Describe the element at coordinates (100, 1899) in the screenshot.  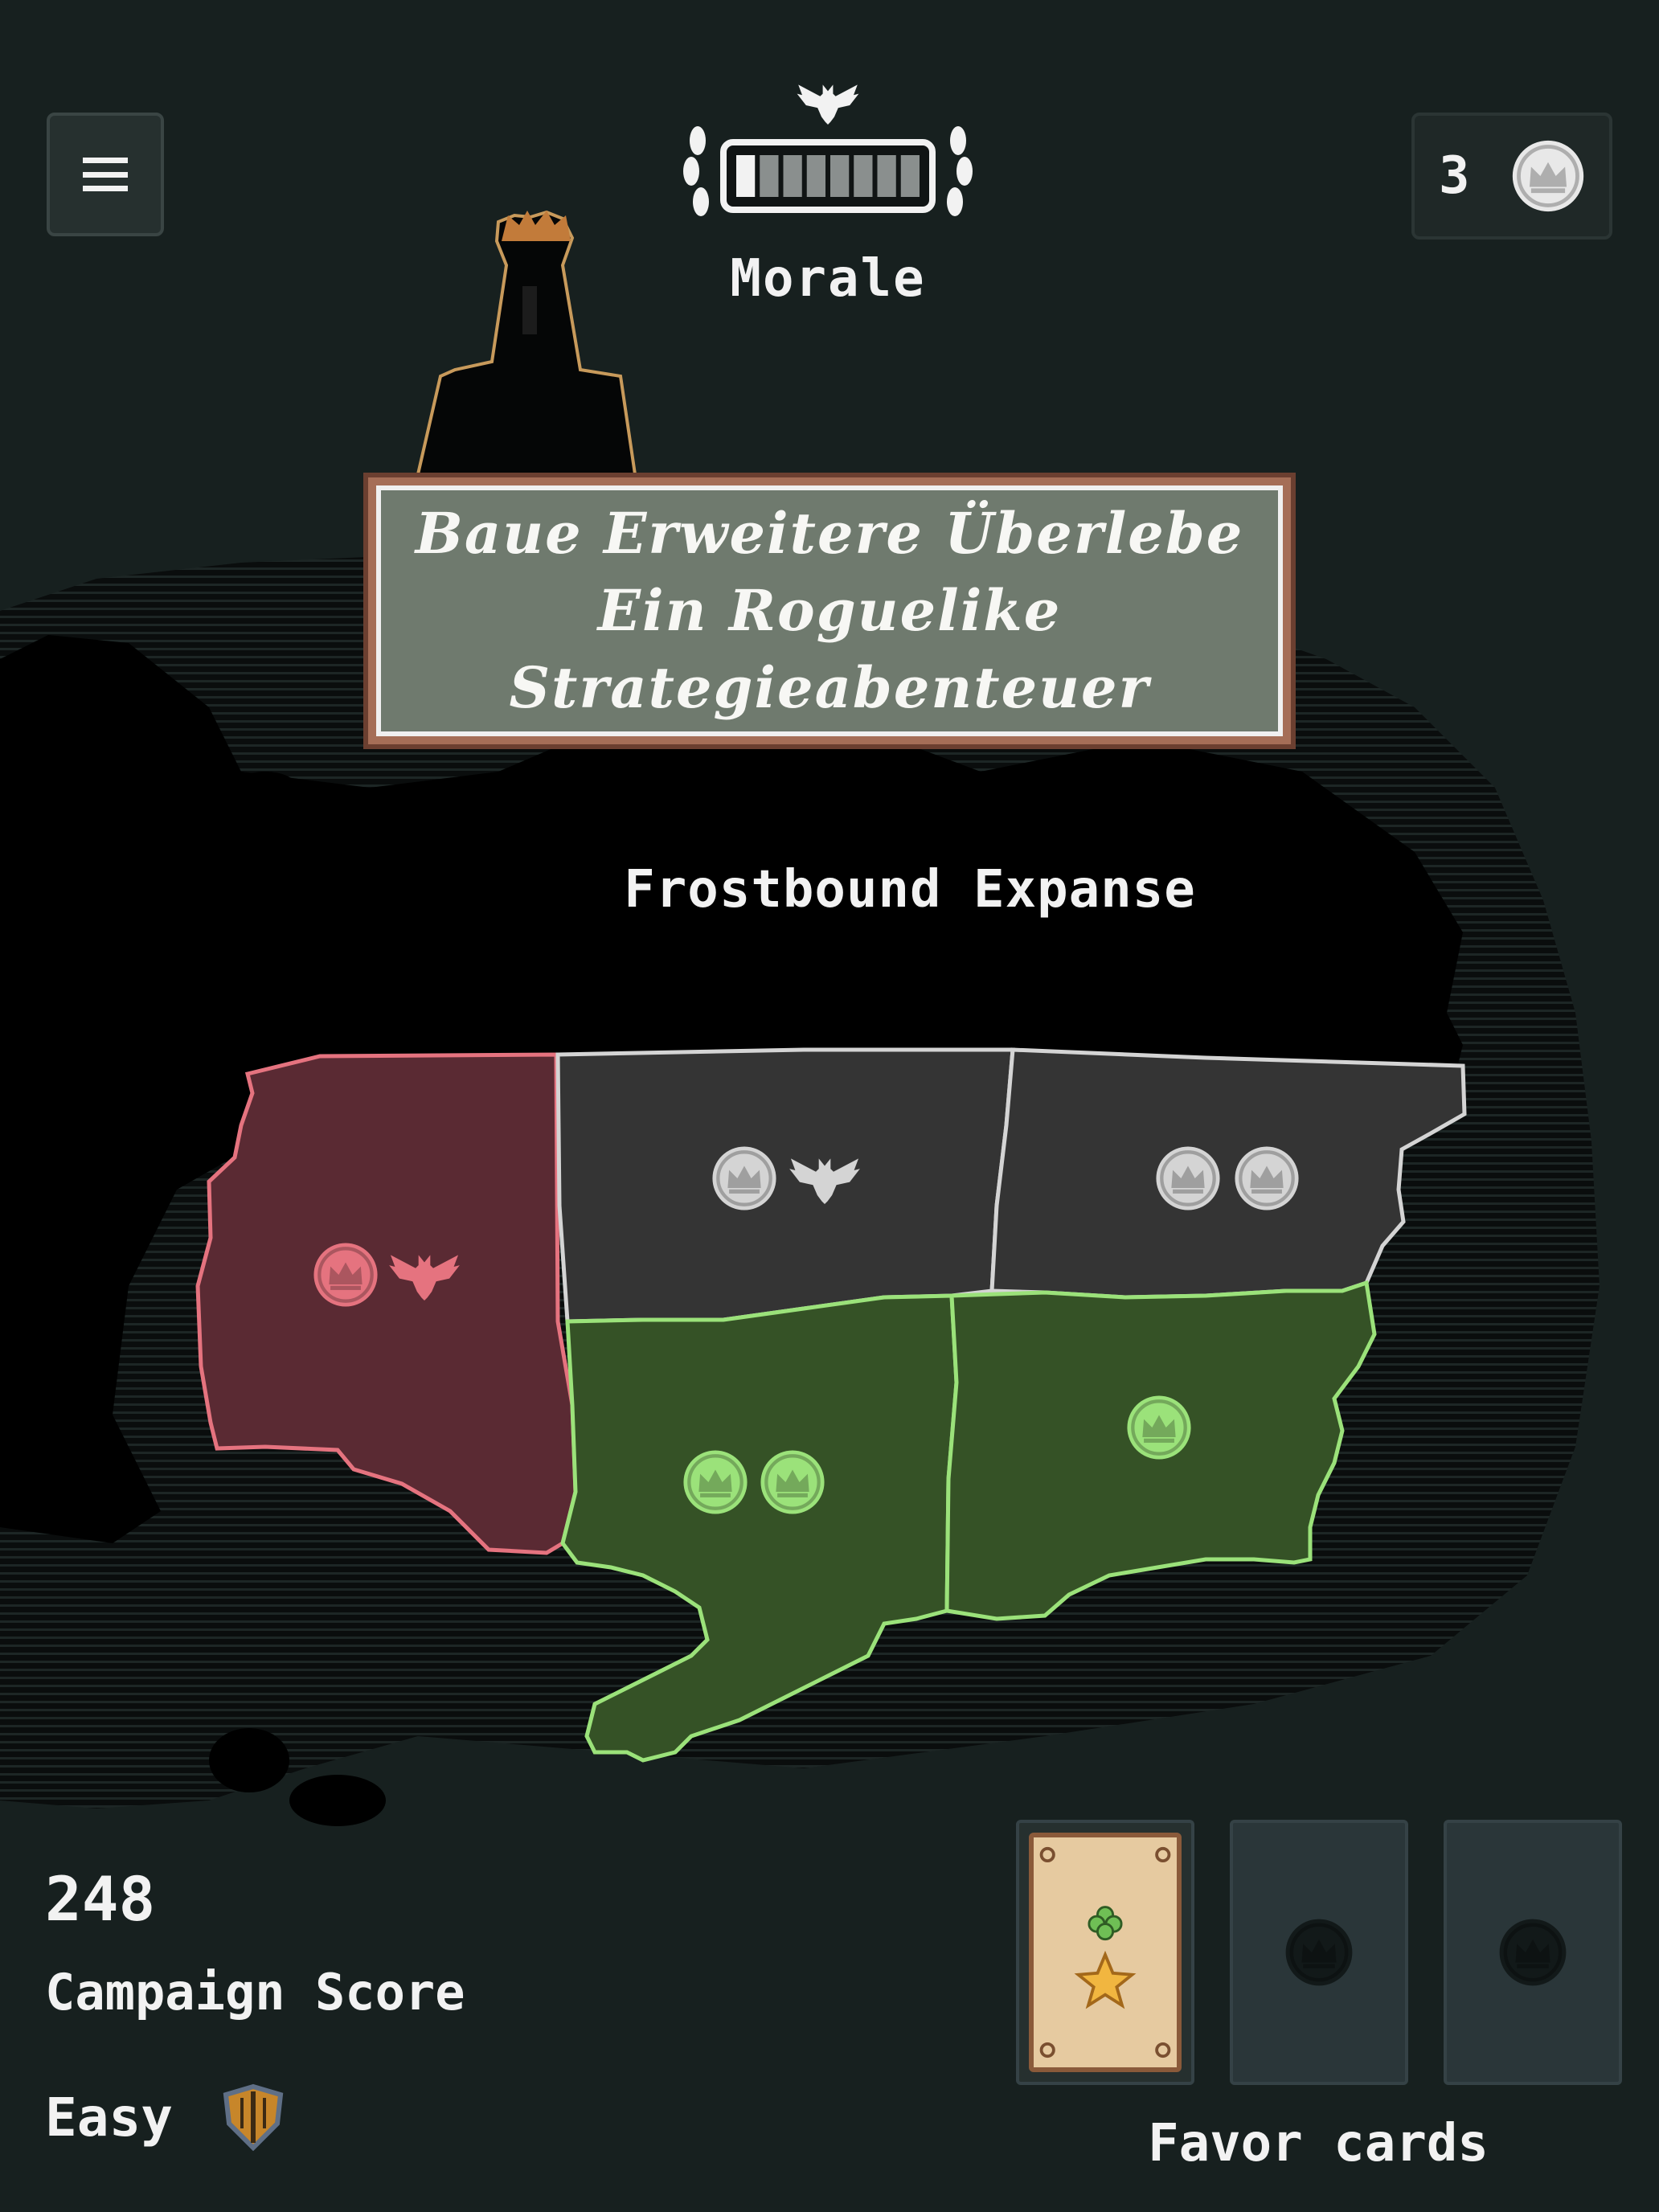
I see `campaign-score-value: 248` at that location.